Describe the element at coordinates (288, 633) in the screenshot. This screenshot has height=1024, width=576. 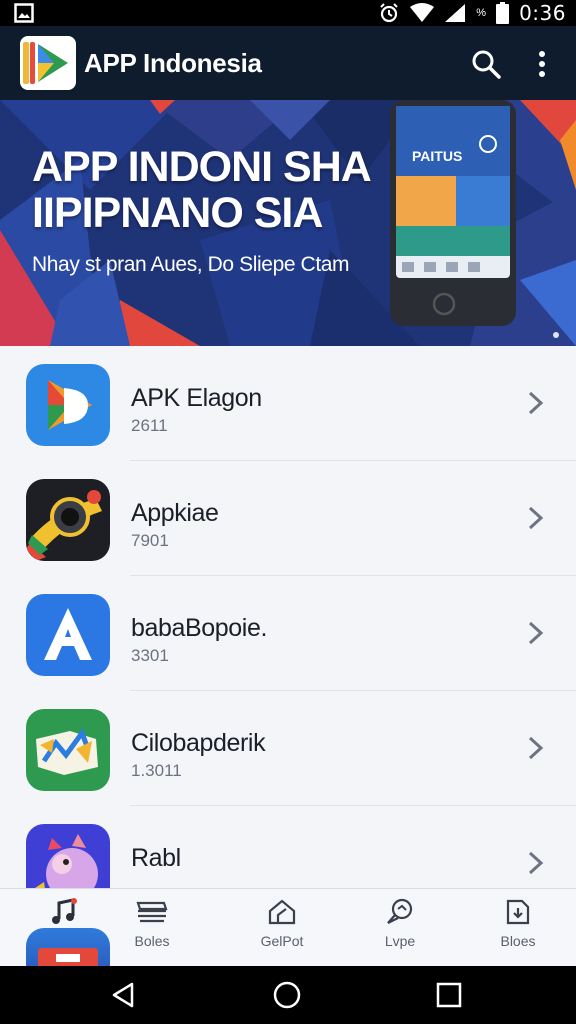
I see `list-item: babaBopoie. 3301` at that location.